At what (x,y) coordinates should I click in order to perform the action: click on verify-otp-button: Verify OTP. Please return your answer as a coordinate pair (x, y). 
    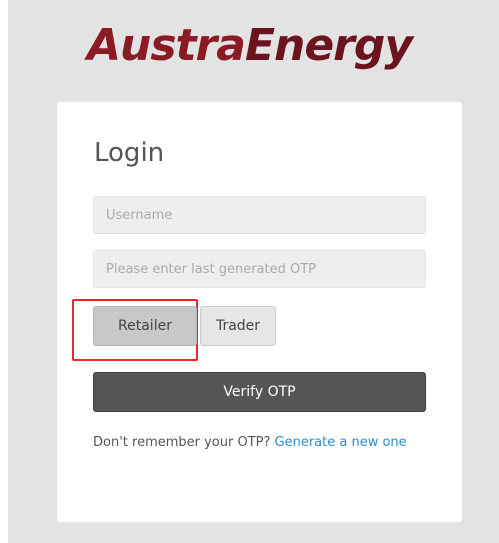
    Looking at the image, I should click on (259, 392).